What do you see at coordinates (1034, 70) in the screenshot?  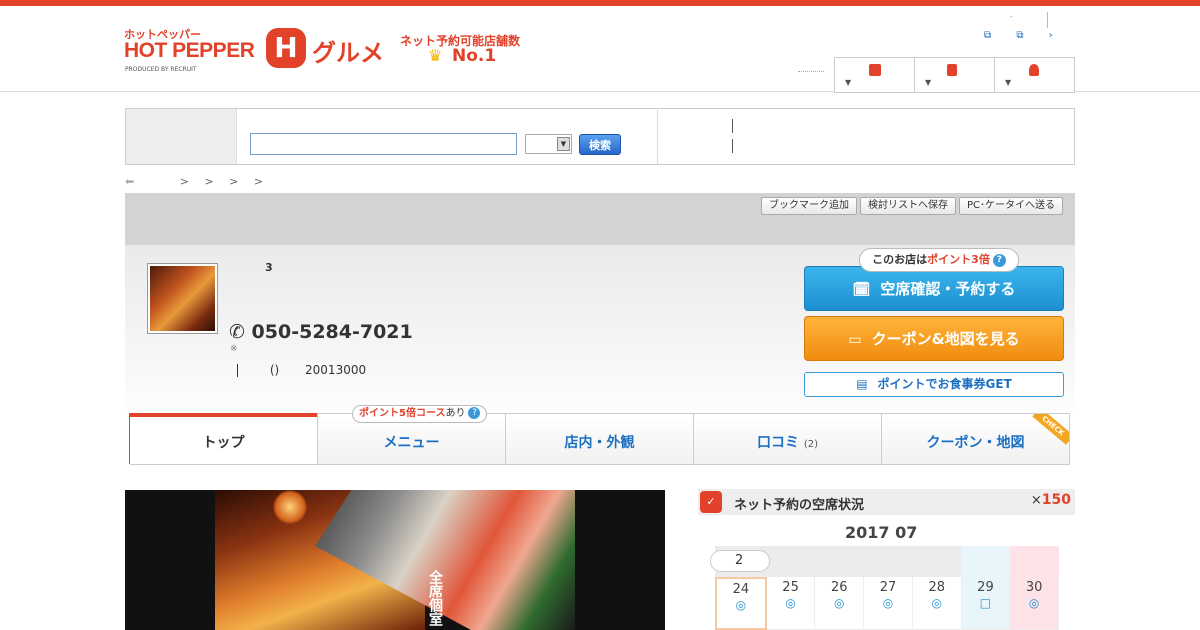 I see `user-icon` at bounding box center [1034, 70].